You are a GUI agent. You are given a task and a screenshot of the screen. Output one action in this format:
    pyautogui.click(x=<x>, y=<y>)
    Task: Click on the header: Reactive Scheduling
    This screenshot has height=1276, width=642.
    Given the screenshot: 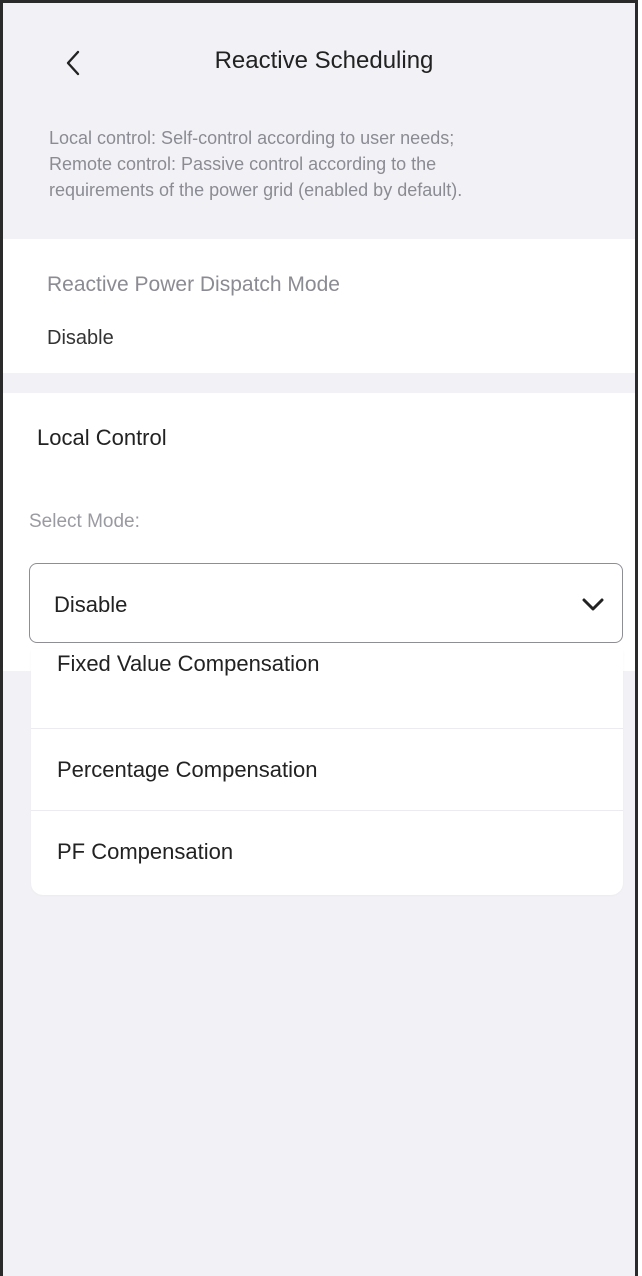 What is the action you would take?
    pyautogui.click(x=319, y=58)
    